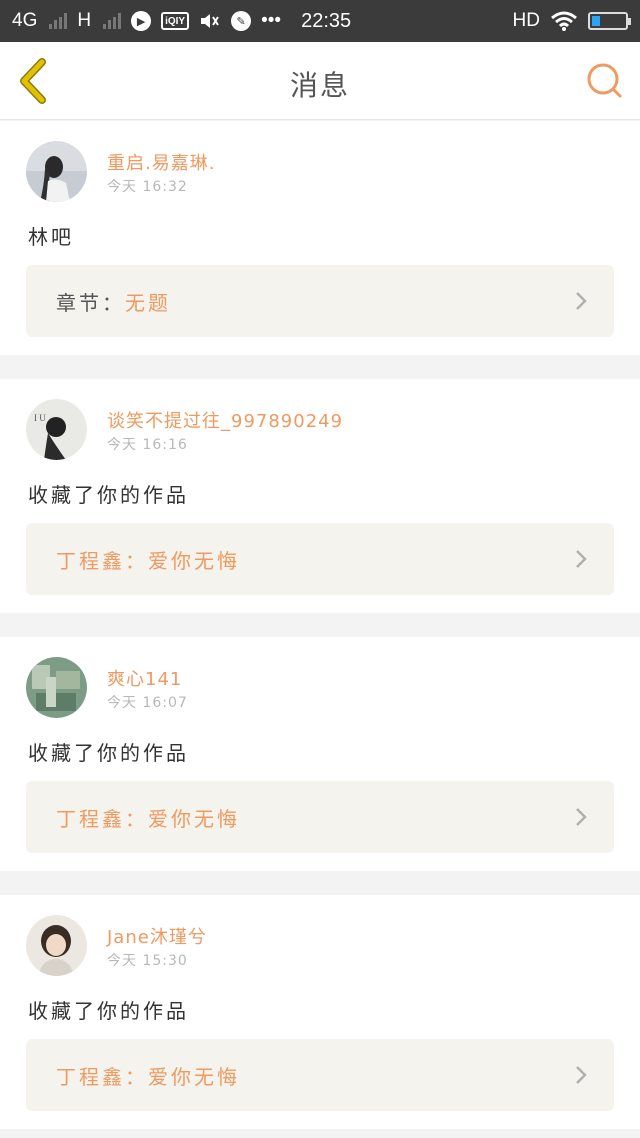 The image size is (640, 1138). Describe the element at coordinates (51, 237) in the screenshot. I see `message-text: 林吧` at that location.